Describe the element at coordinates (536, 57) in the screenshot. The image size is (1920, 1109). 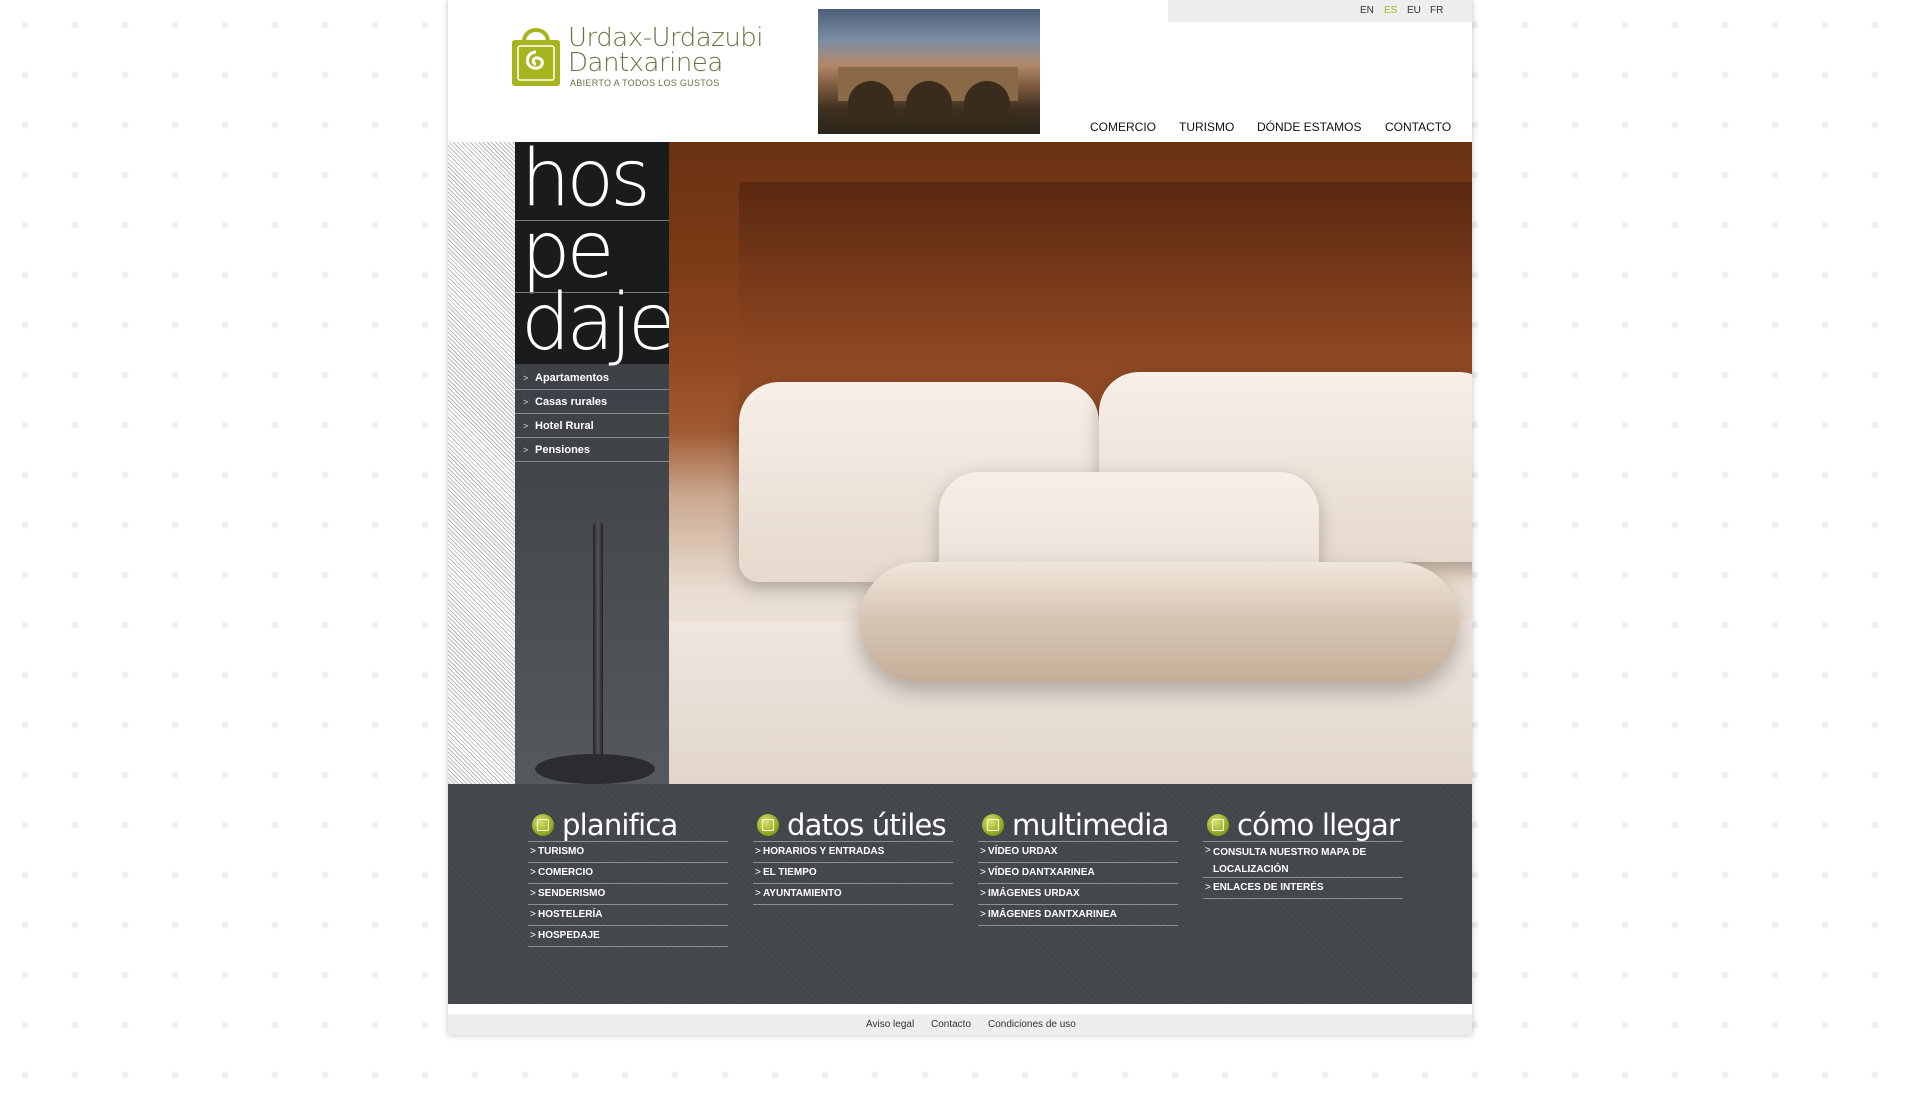
I see `shopping-bag-logo-icon` at that location.